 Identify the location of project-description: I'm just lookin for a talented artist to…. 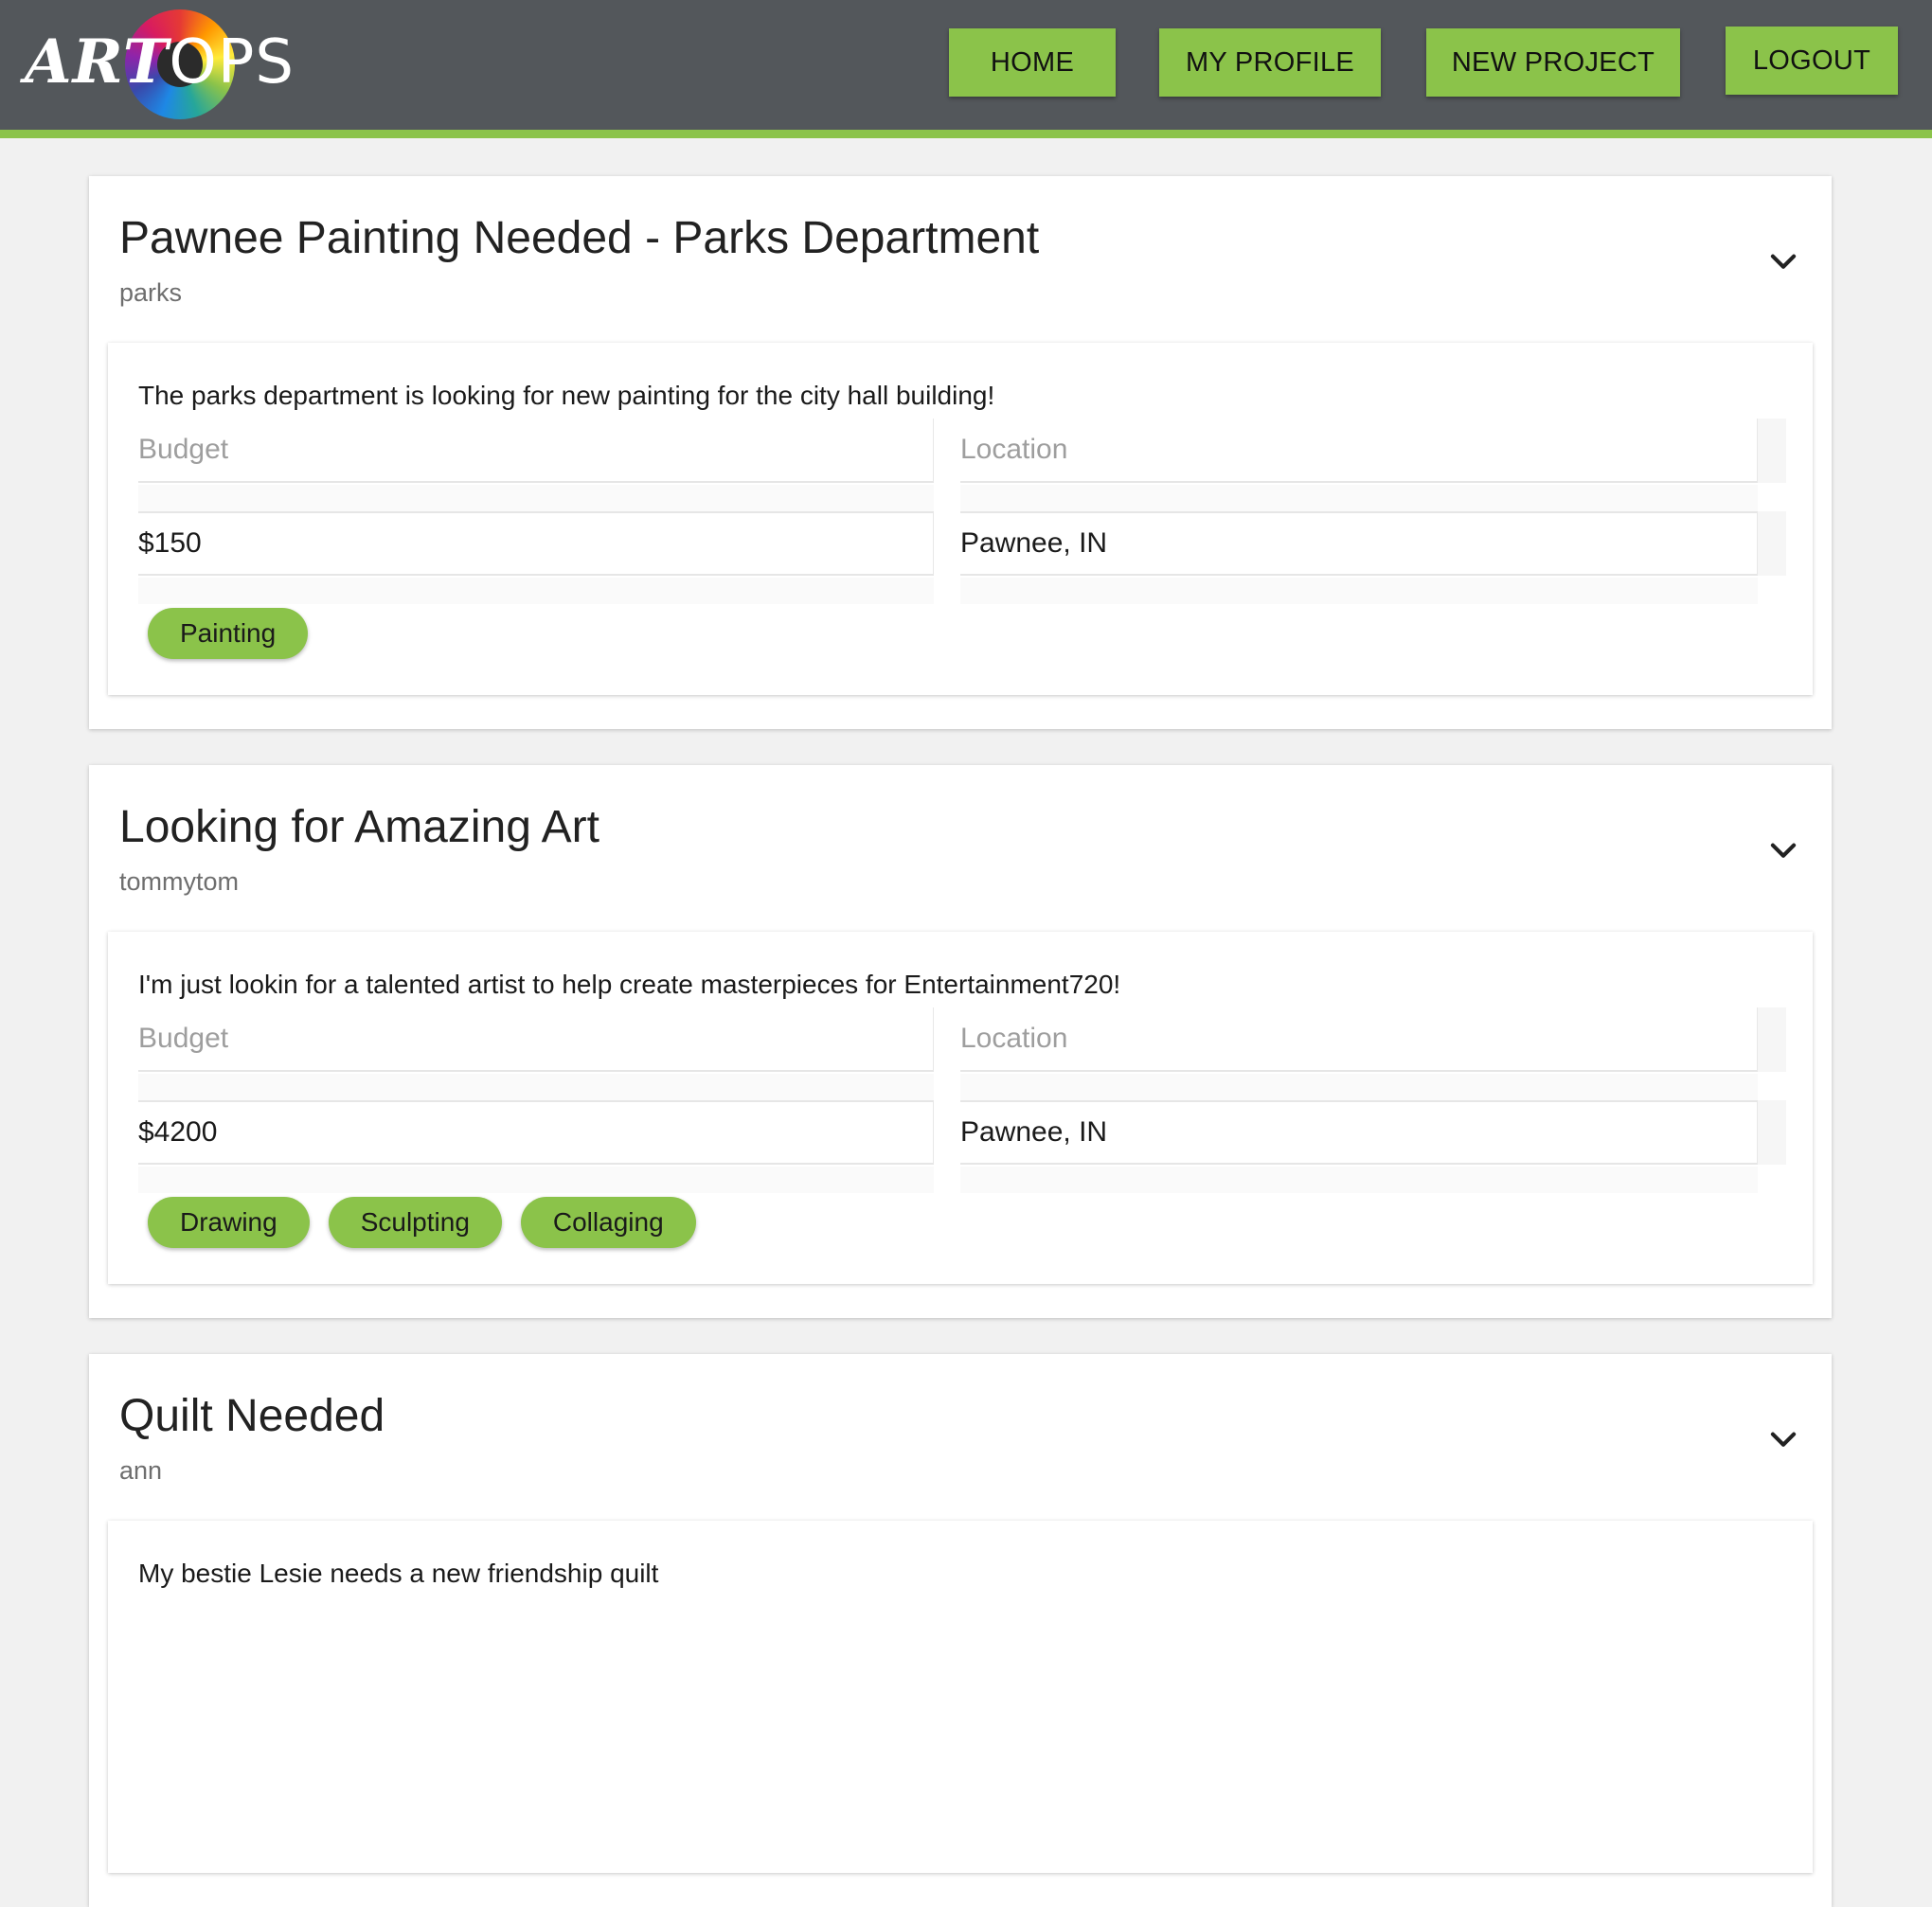
(629, 984).